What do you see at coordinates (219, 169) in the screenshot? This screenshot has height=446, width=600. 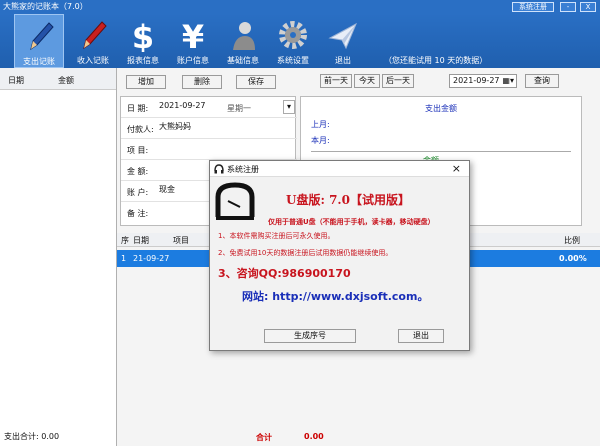 I see `headphone-icon` at bounding box center [219, 169].